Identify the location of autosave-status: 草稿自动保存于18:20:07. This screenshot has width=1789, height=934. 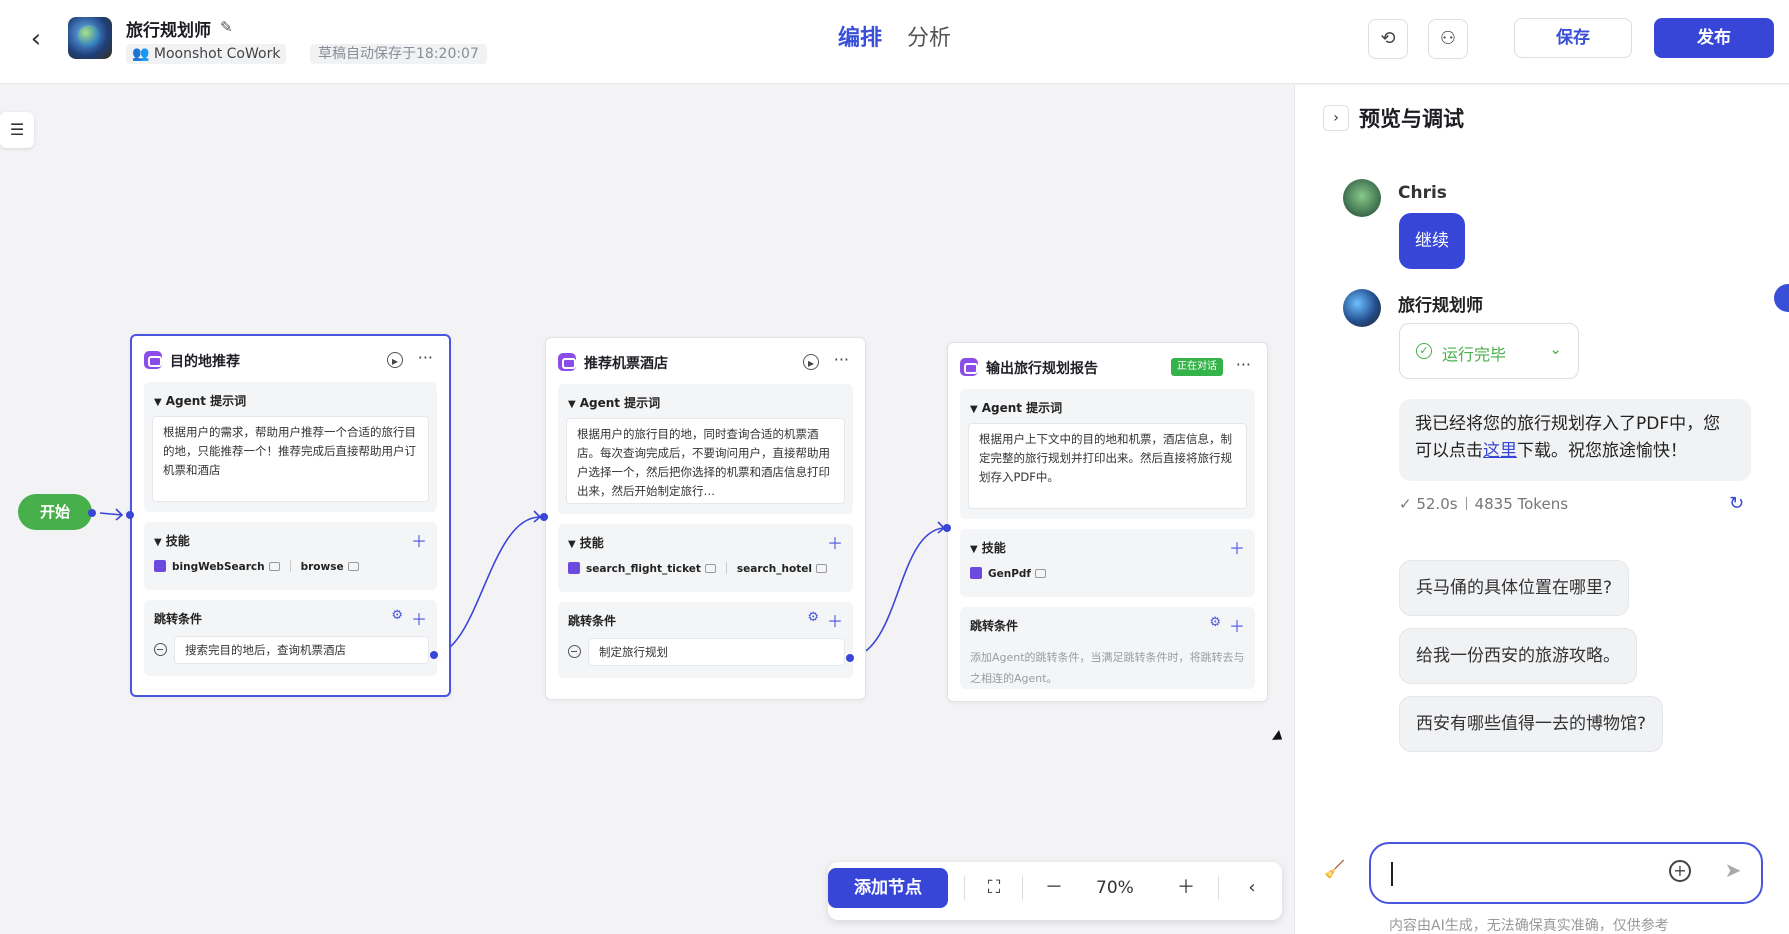
(398, 54).